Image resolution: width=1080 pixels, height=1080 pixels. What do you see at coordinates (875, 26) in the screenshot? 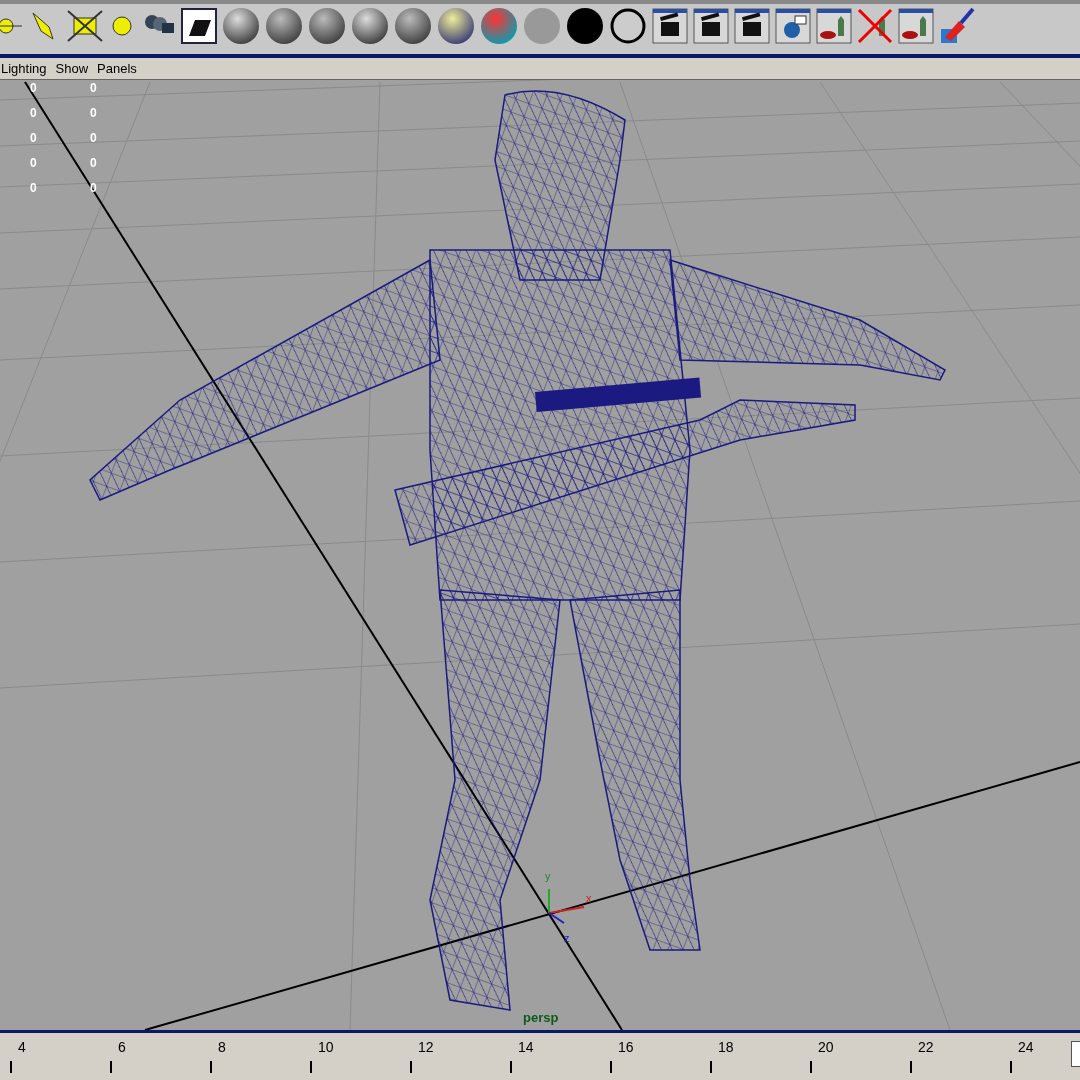
I see `crossed-out-icon` at bounding box center [875, 26].